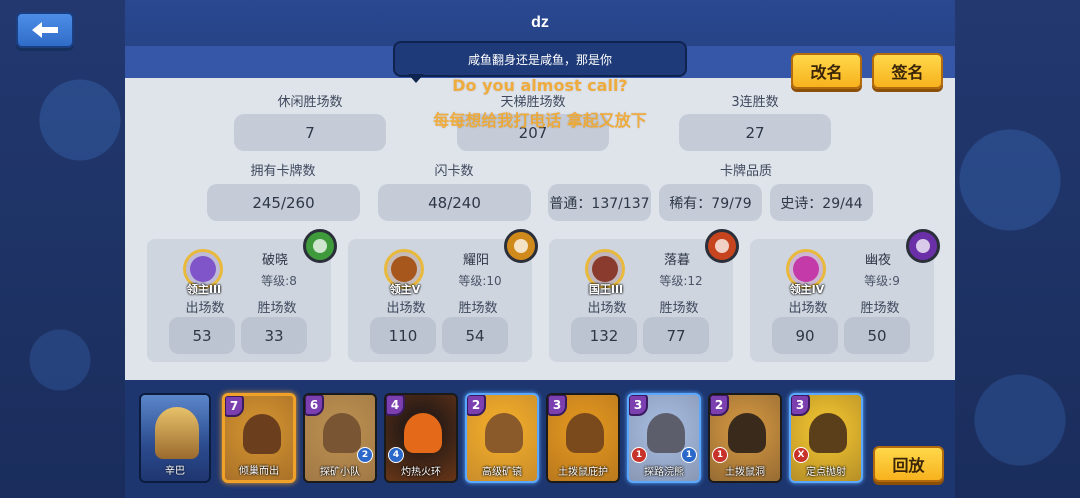 Image resolution: width=1080 pixels, height=498 pixels. What do you see at coordinates (283, 202) in the screenshot?
I see `owned-cards-value: 245/260` at bounding box center [283, 202].